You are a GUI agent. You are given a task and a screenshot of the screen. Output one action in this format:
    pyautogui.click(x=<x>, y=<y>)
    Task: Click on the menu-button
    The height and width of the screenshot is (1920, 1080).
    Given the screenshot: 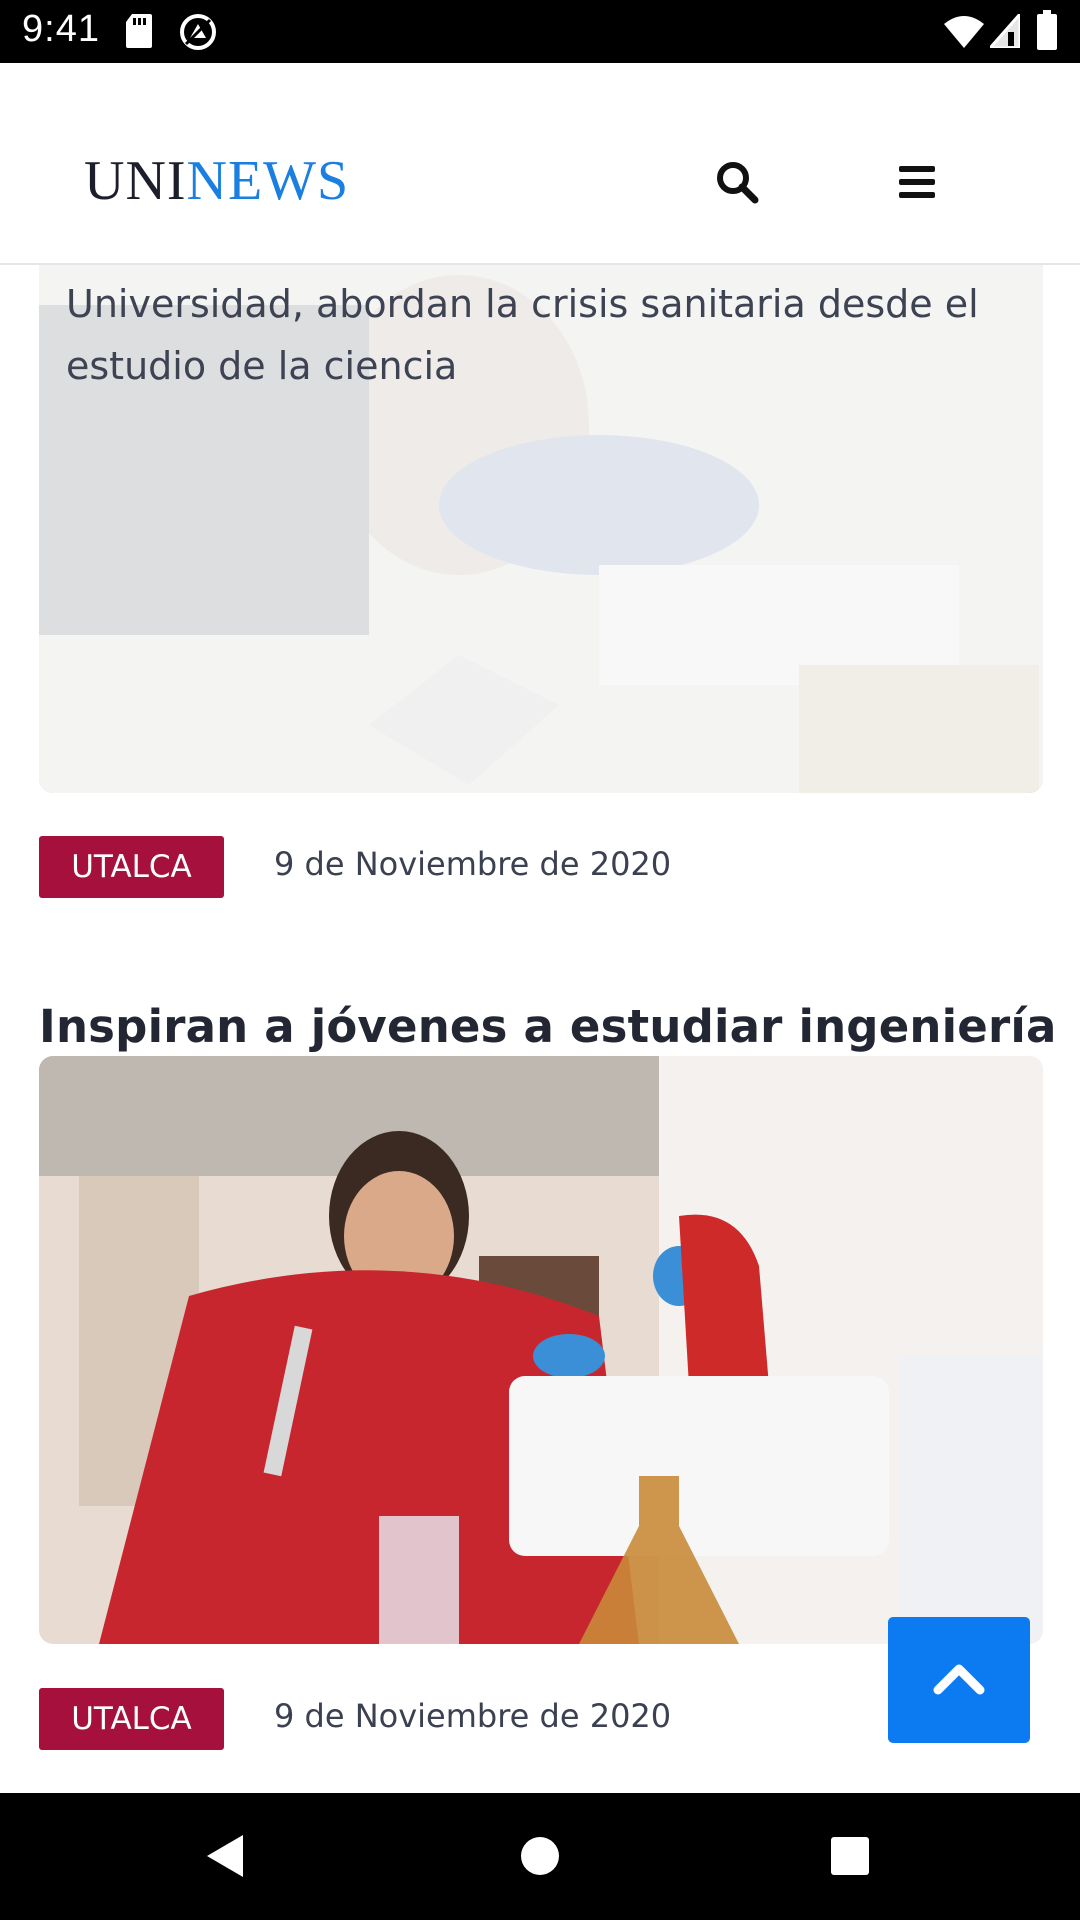 What is the action you would take?
    pyautogui.click(x=917, y=184)
    